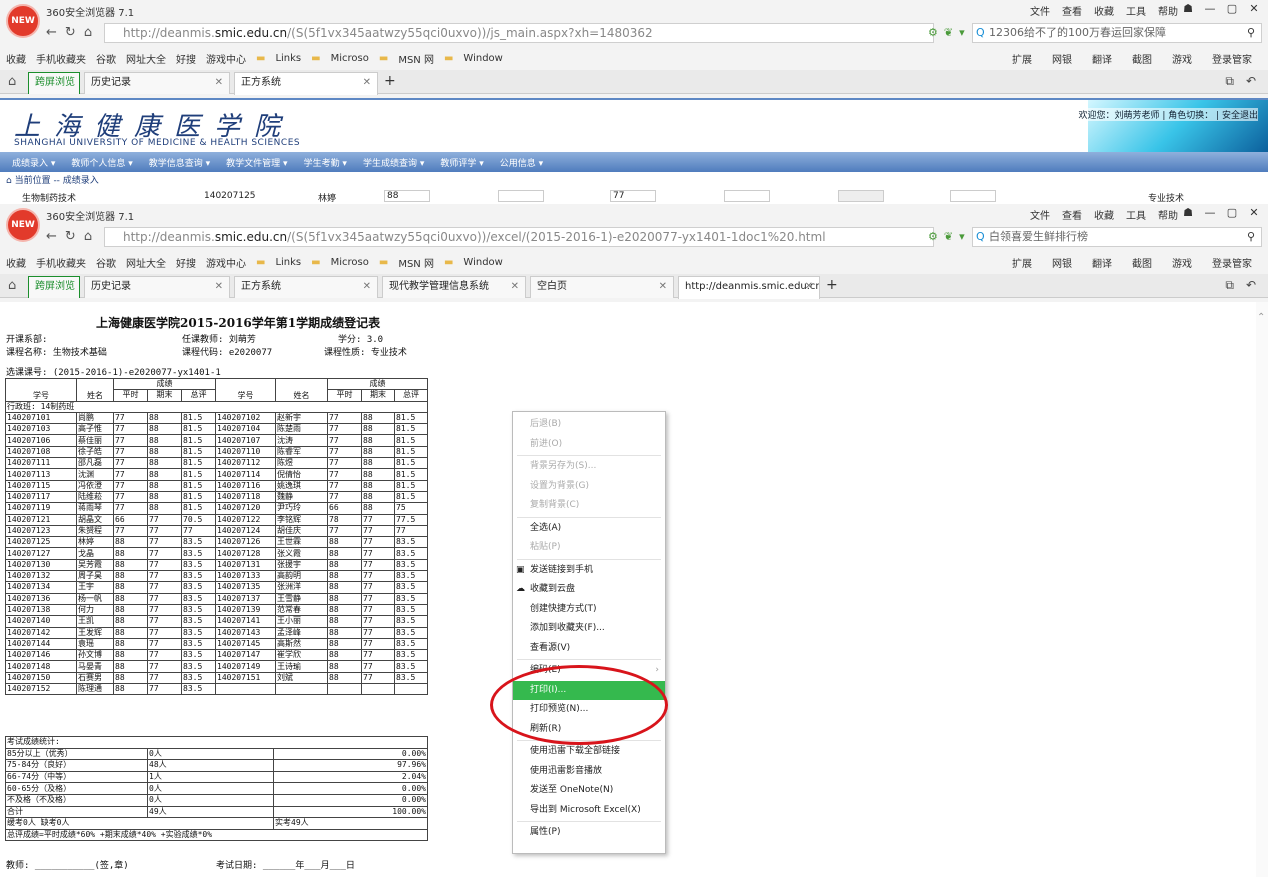  I want to click on menu-item: 发送至 OneNote(N), so click(589, 790).